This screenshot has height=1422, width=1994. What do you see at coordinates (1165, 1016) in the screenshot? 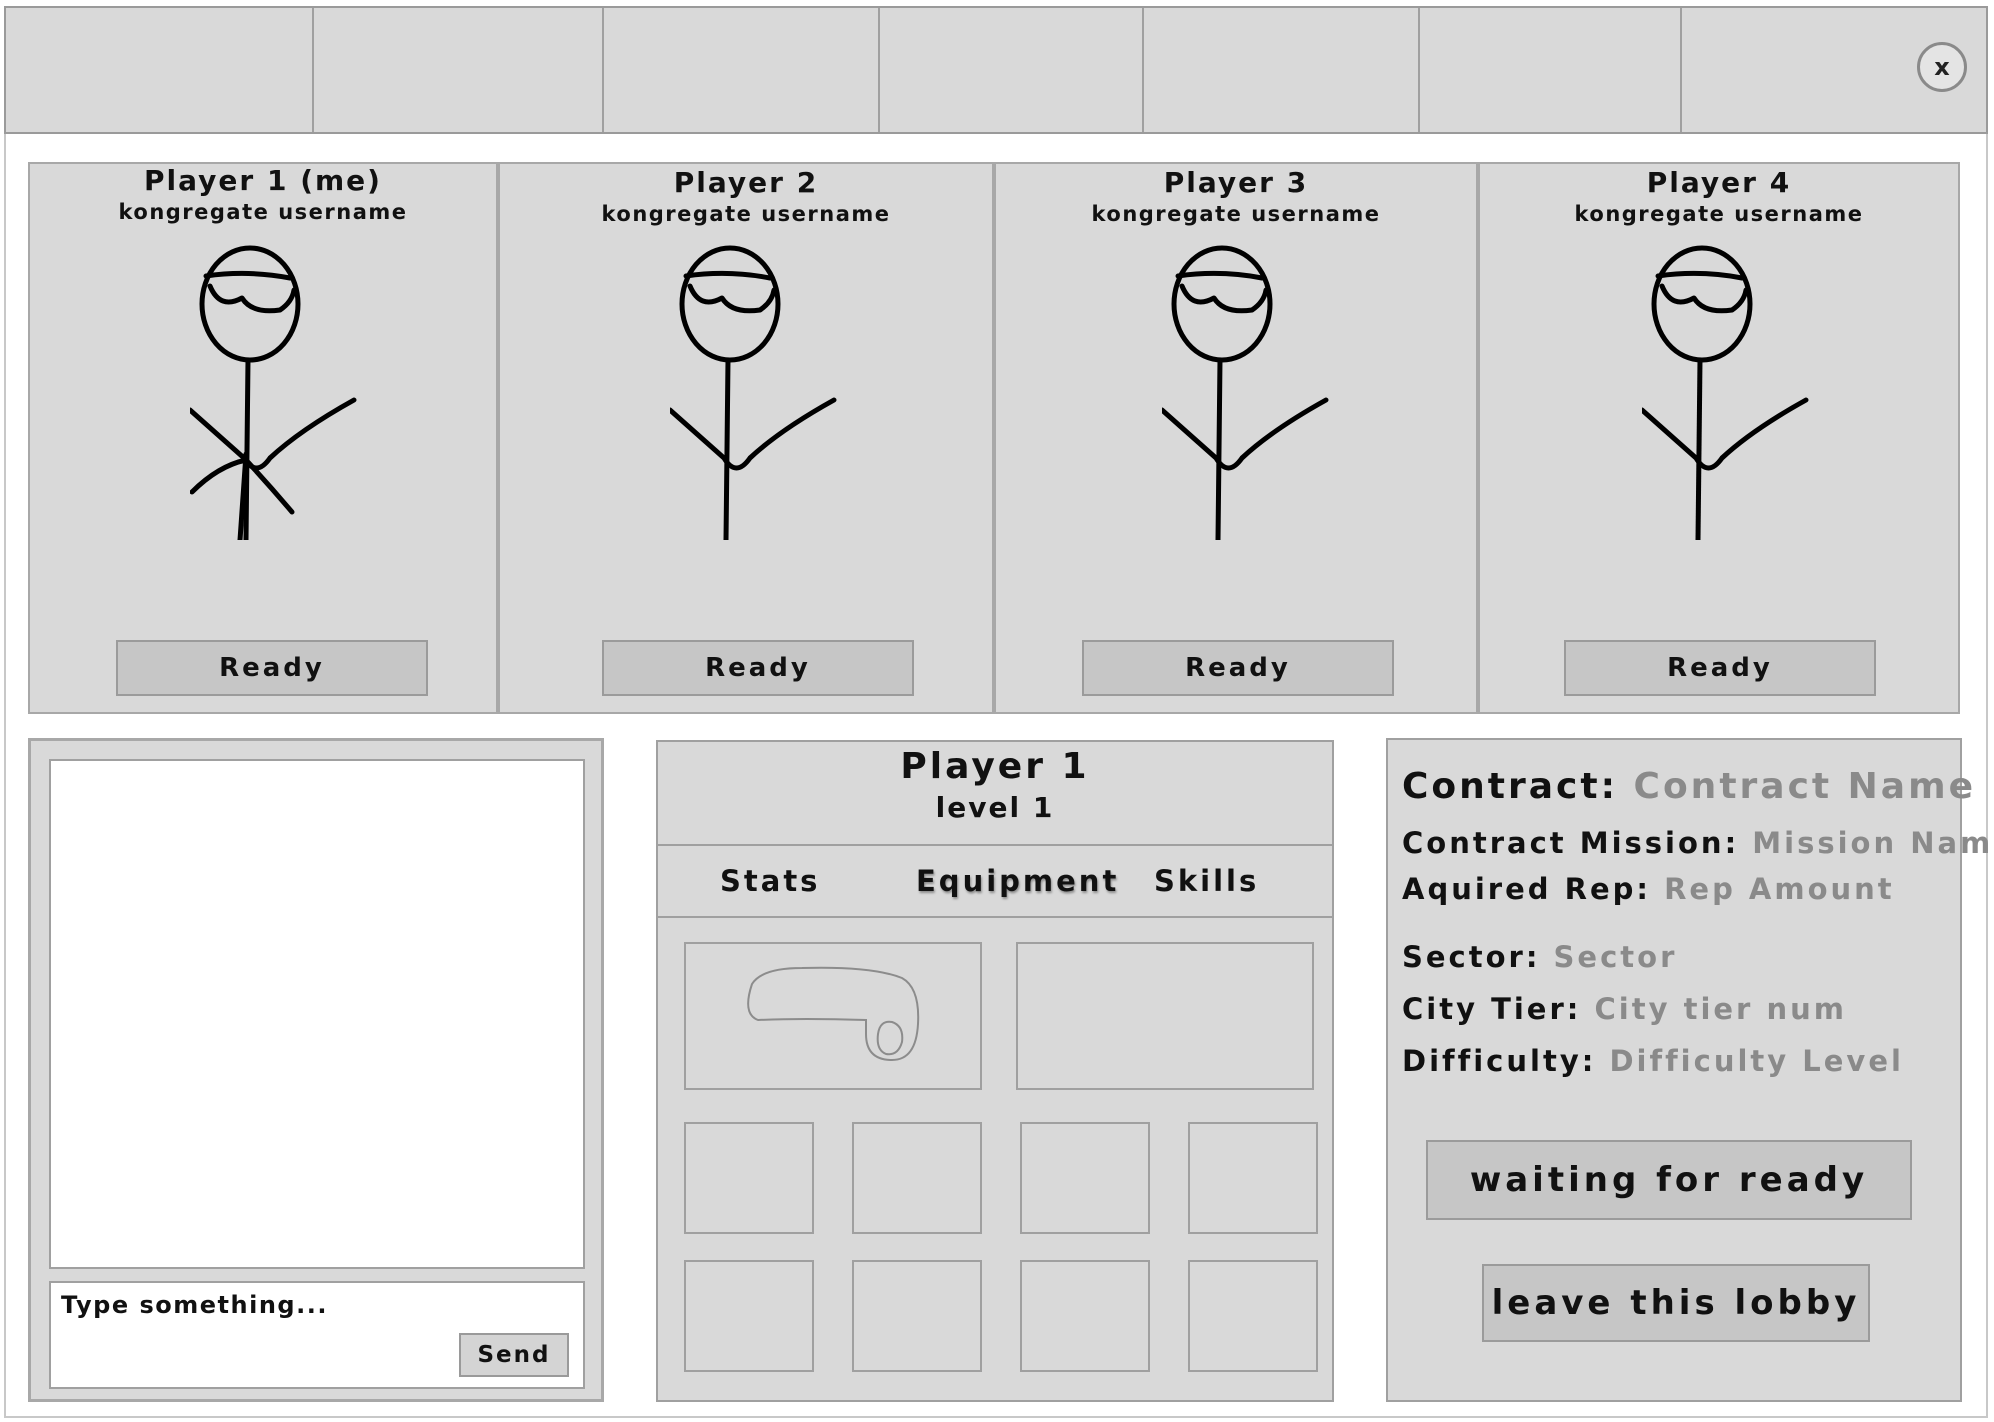
I see `equipment-slot-offhand` at bounding box center [1165, 1016].